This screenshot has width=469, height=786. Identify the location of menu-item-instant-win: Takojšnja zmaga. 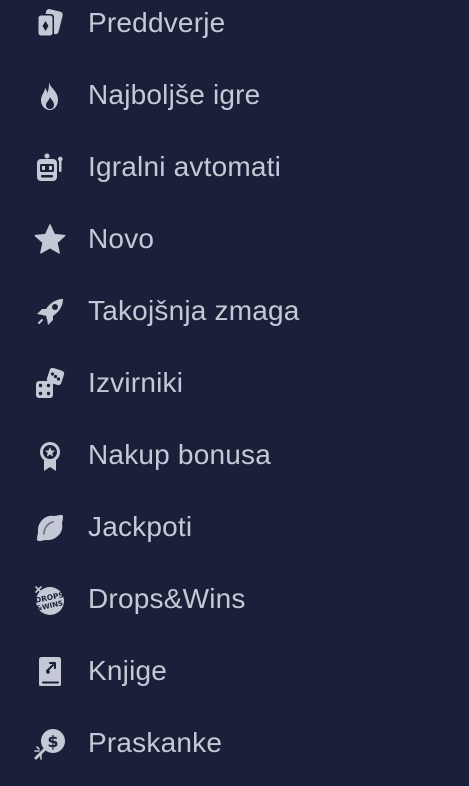
(234, 310).